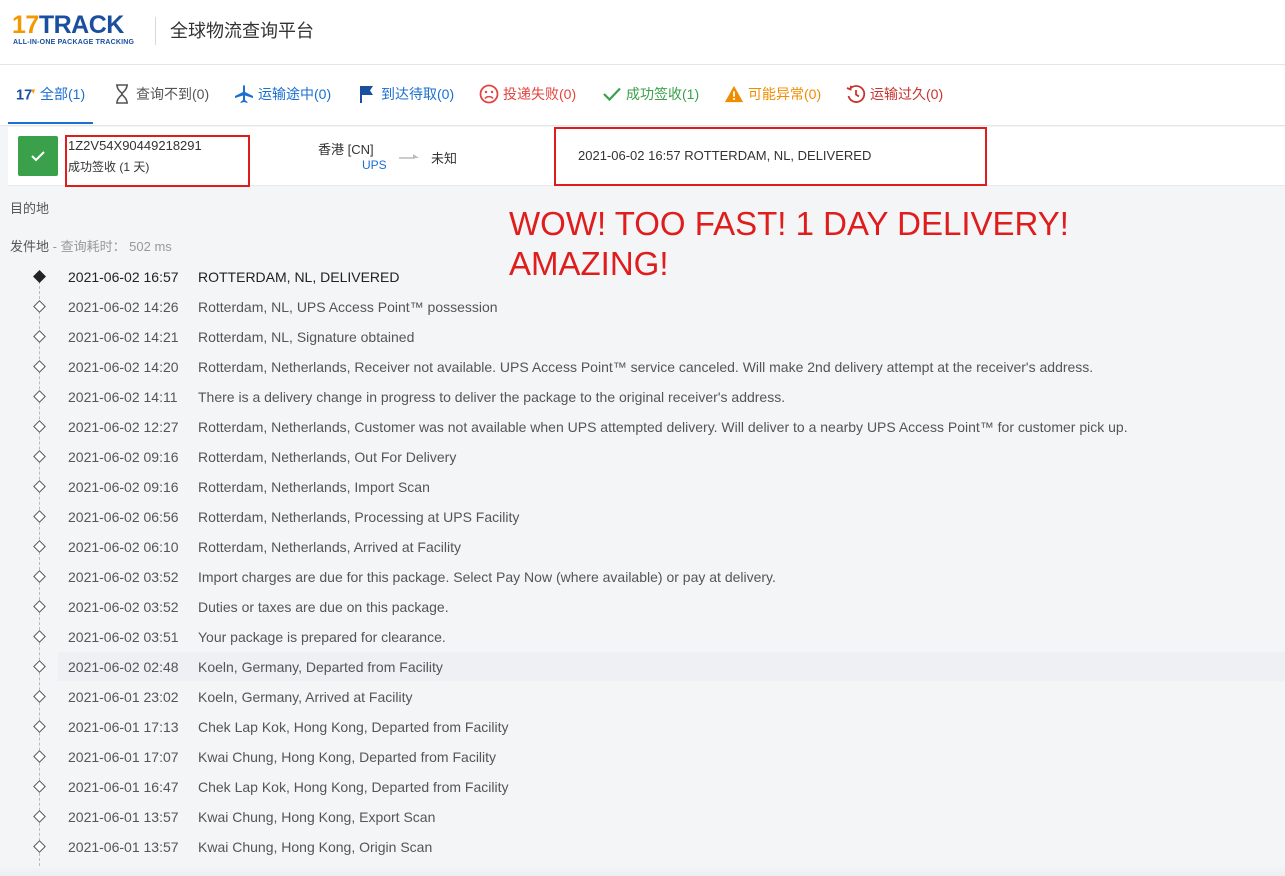 The height and width of the screenshot is (876, 1285). What do you see at coordinates (123, 457) in the screenshot?
I see `event-time: 2021-06-02 09:16` at bounding box center [123, 457].